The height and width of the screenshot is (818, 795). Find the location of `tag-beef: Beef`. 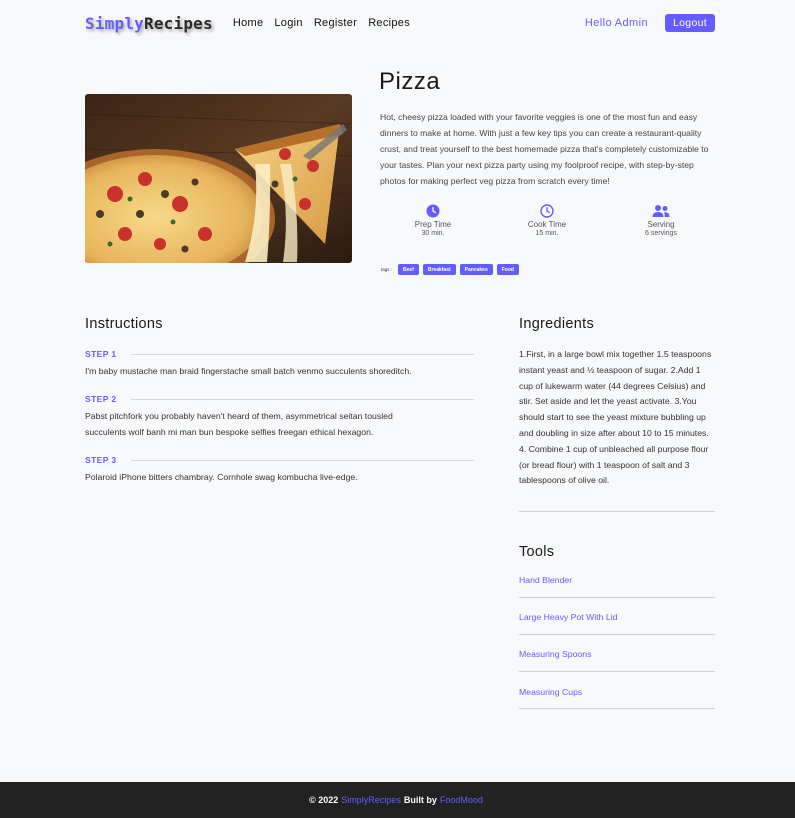

tag-beef: Beef is located at coordinates (408, 269).